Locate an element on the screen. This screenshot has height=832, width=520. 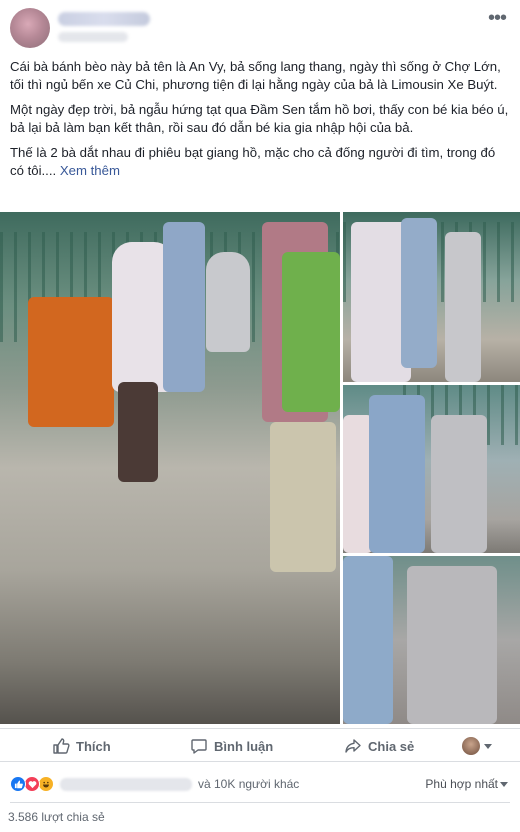
comment-label: Bình luận is located at coordinates (244, 746).